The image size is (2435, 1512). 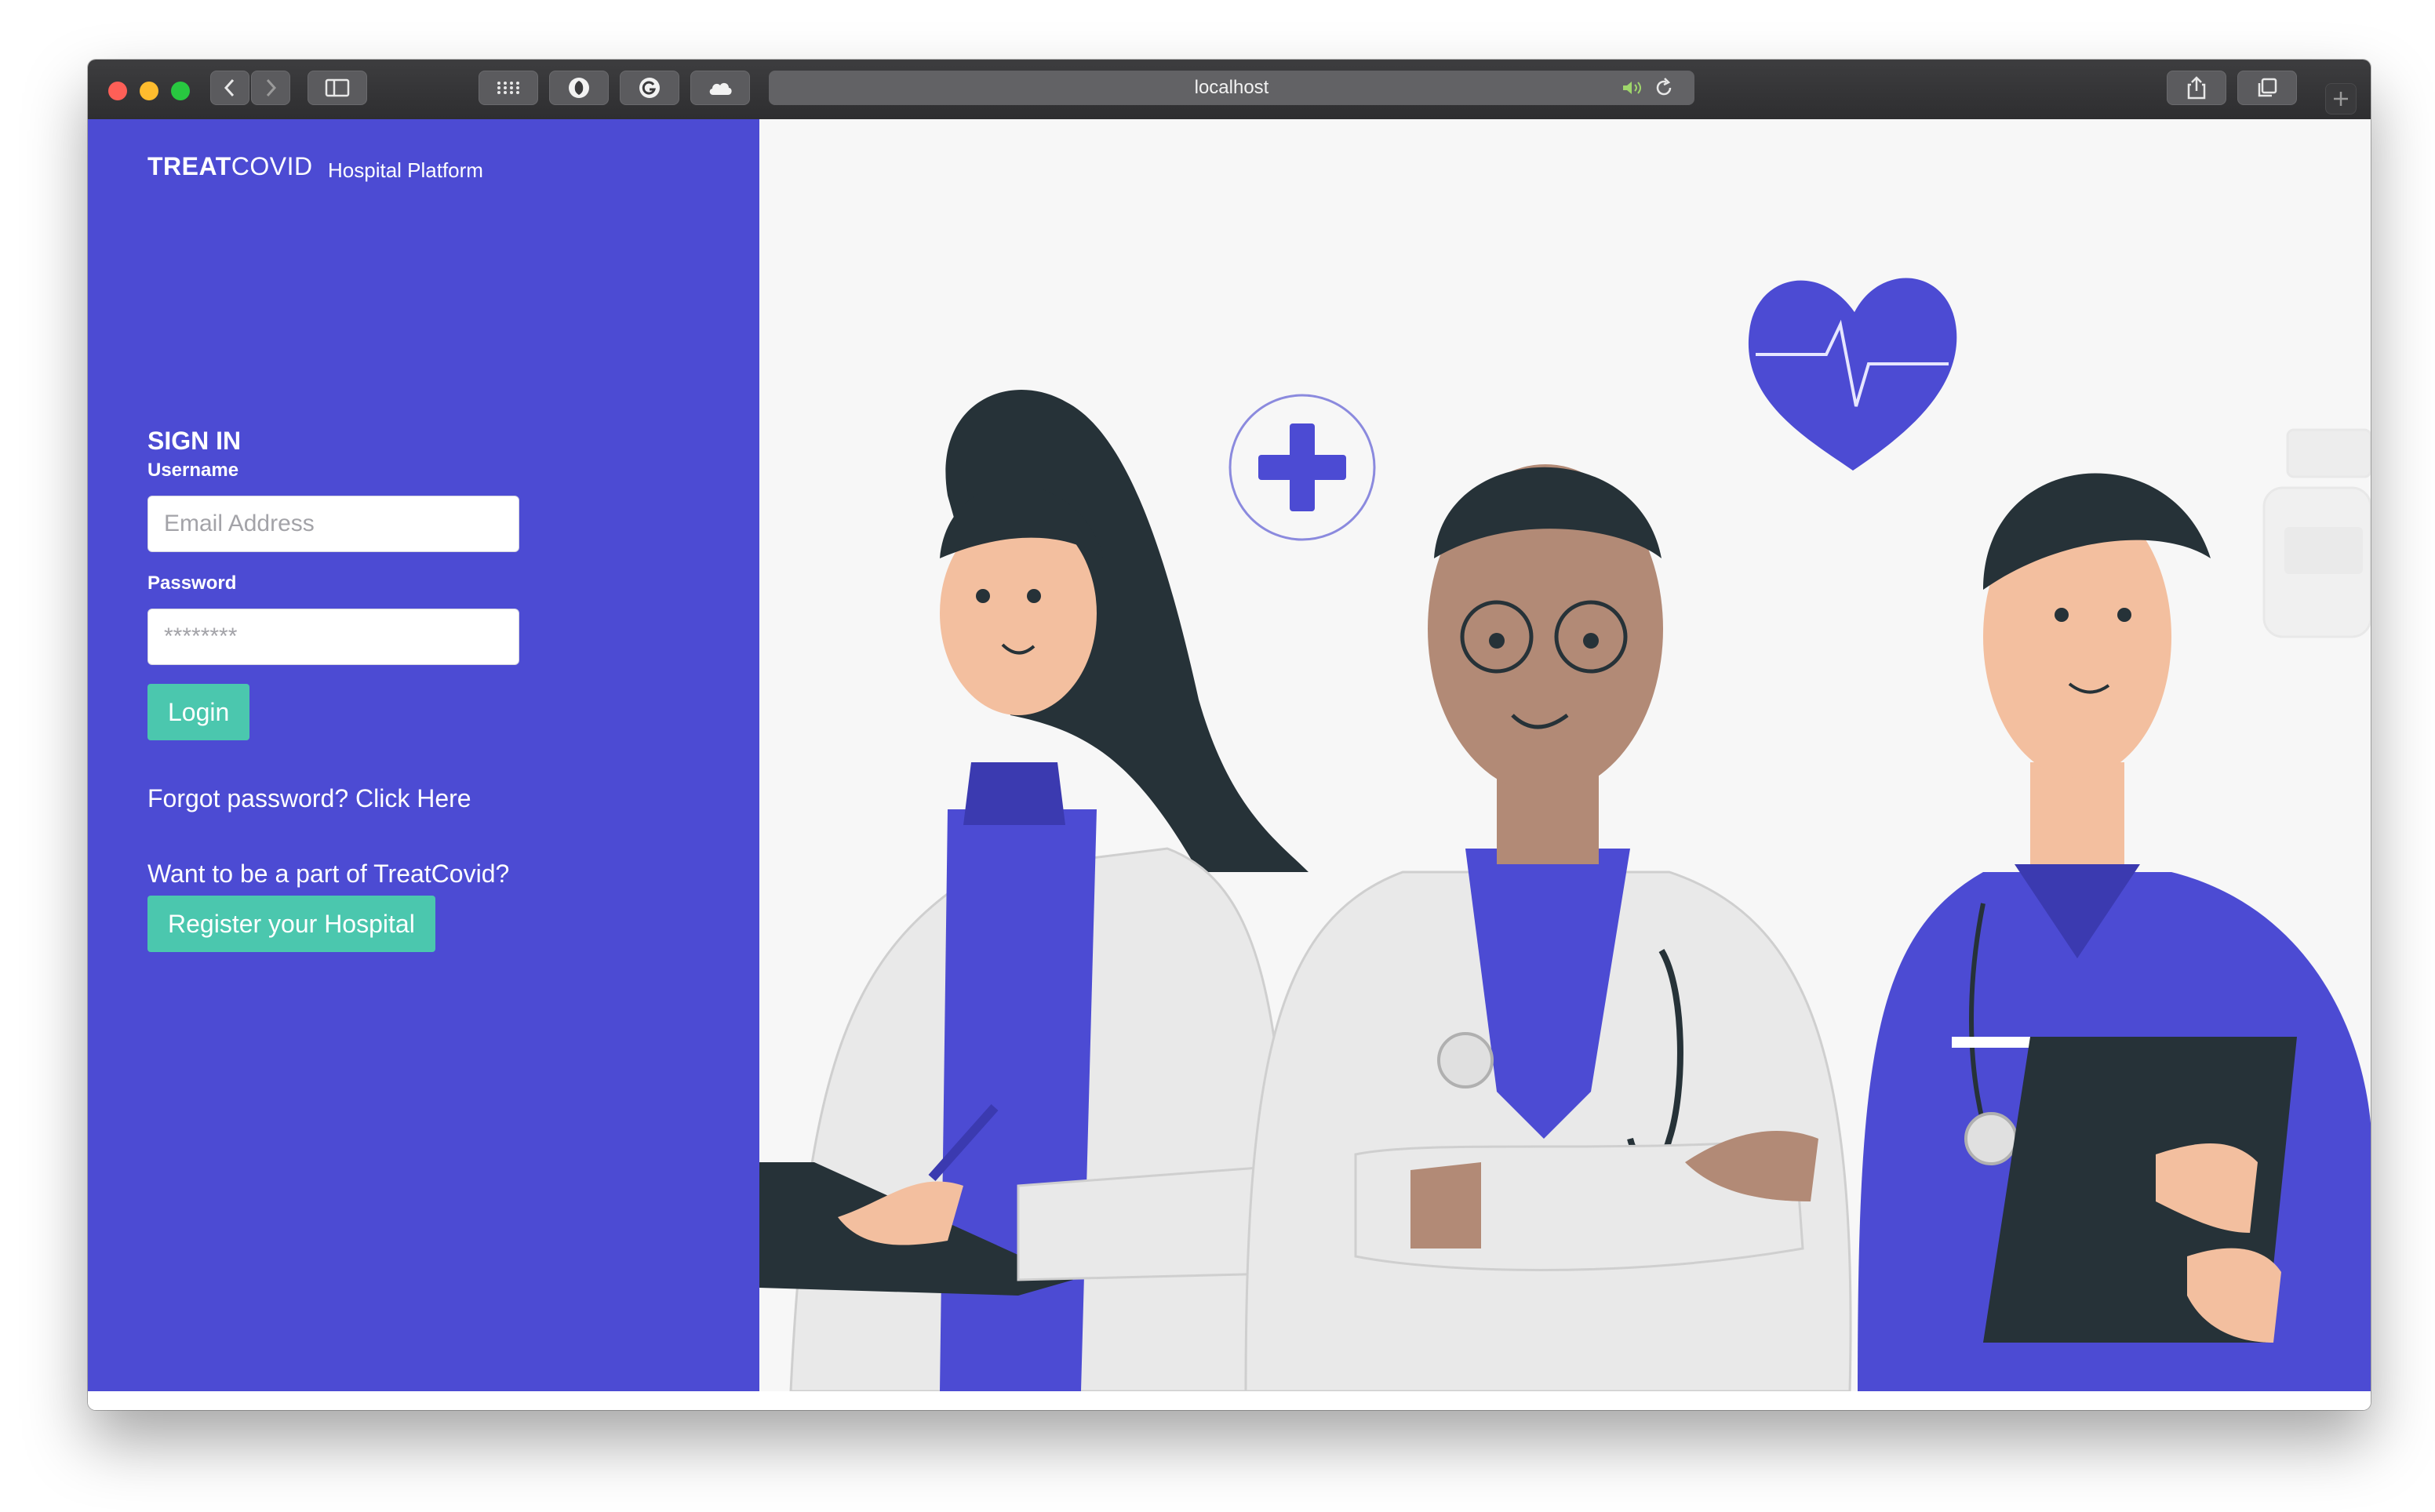 I want to click on shield-extension-icon, so click(x=579, y=88).